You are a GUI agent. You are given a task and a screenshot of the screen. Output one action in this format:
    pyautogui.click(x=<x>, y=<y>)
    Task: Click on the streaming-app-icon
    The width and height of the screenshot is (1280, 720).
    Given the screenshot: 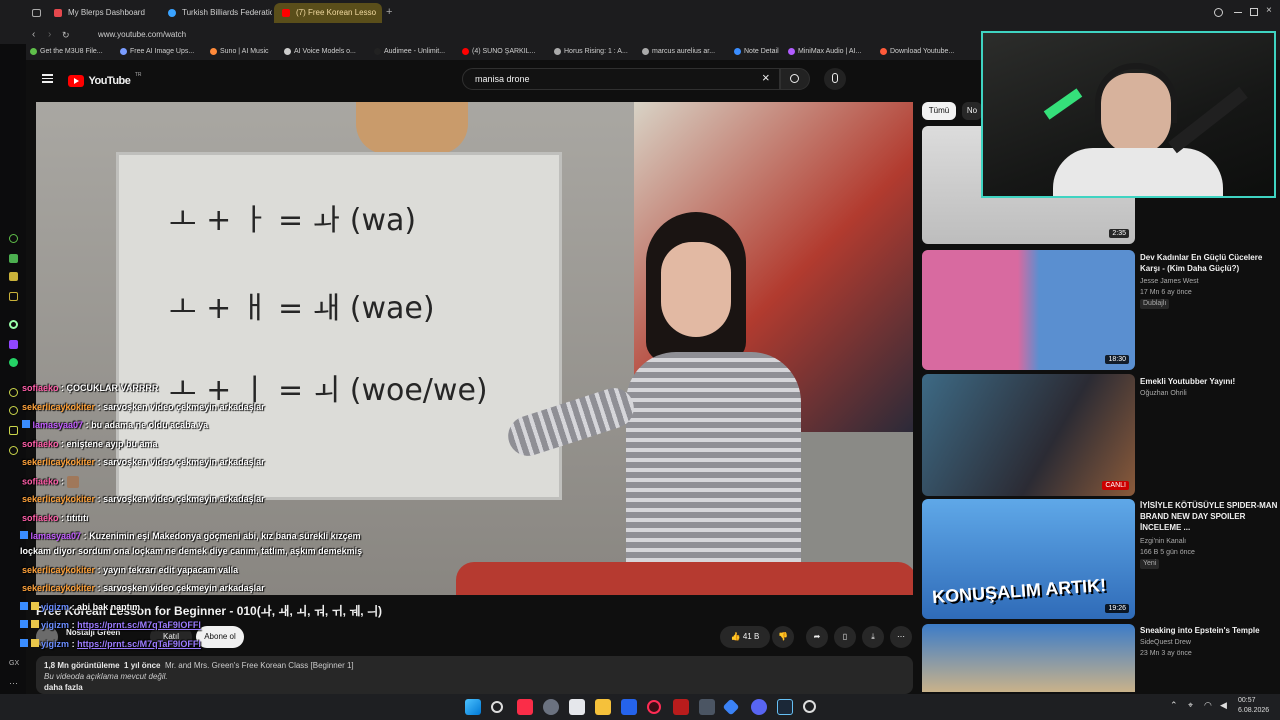 What is the action you would take?
    pyautogui.click(x=681, y=707)
    